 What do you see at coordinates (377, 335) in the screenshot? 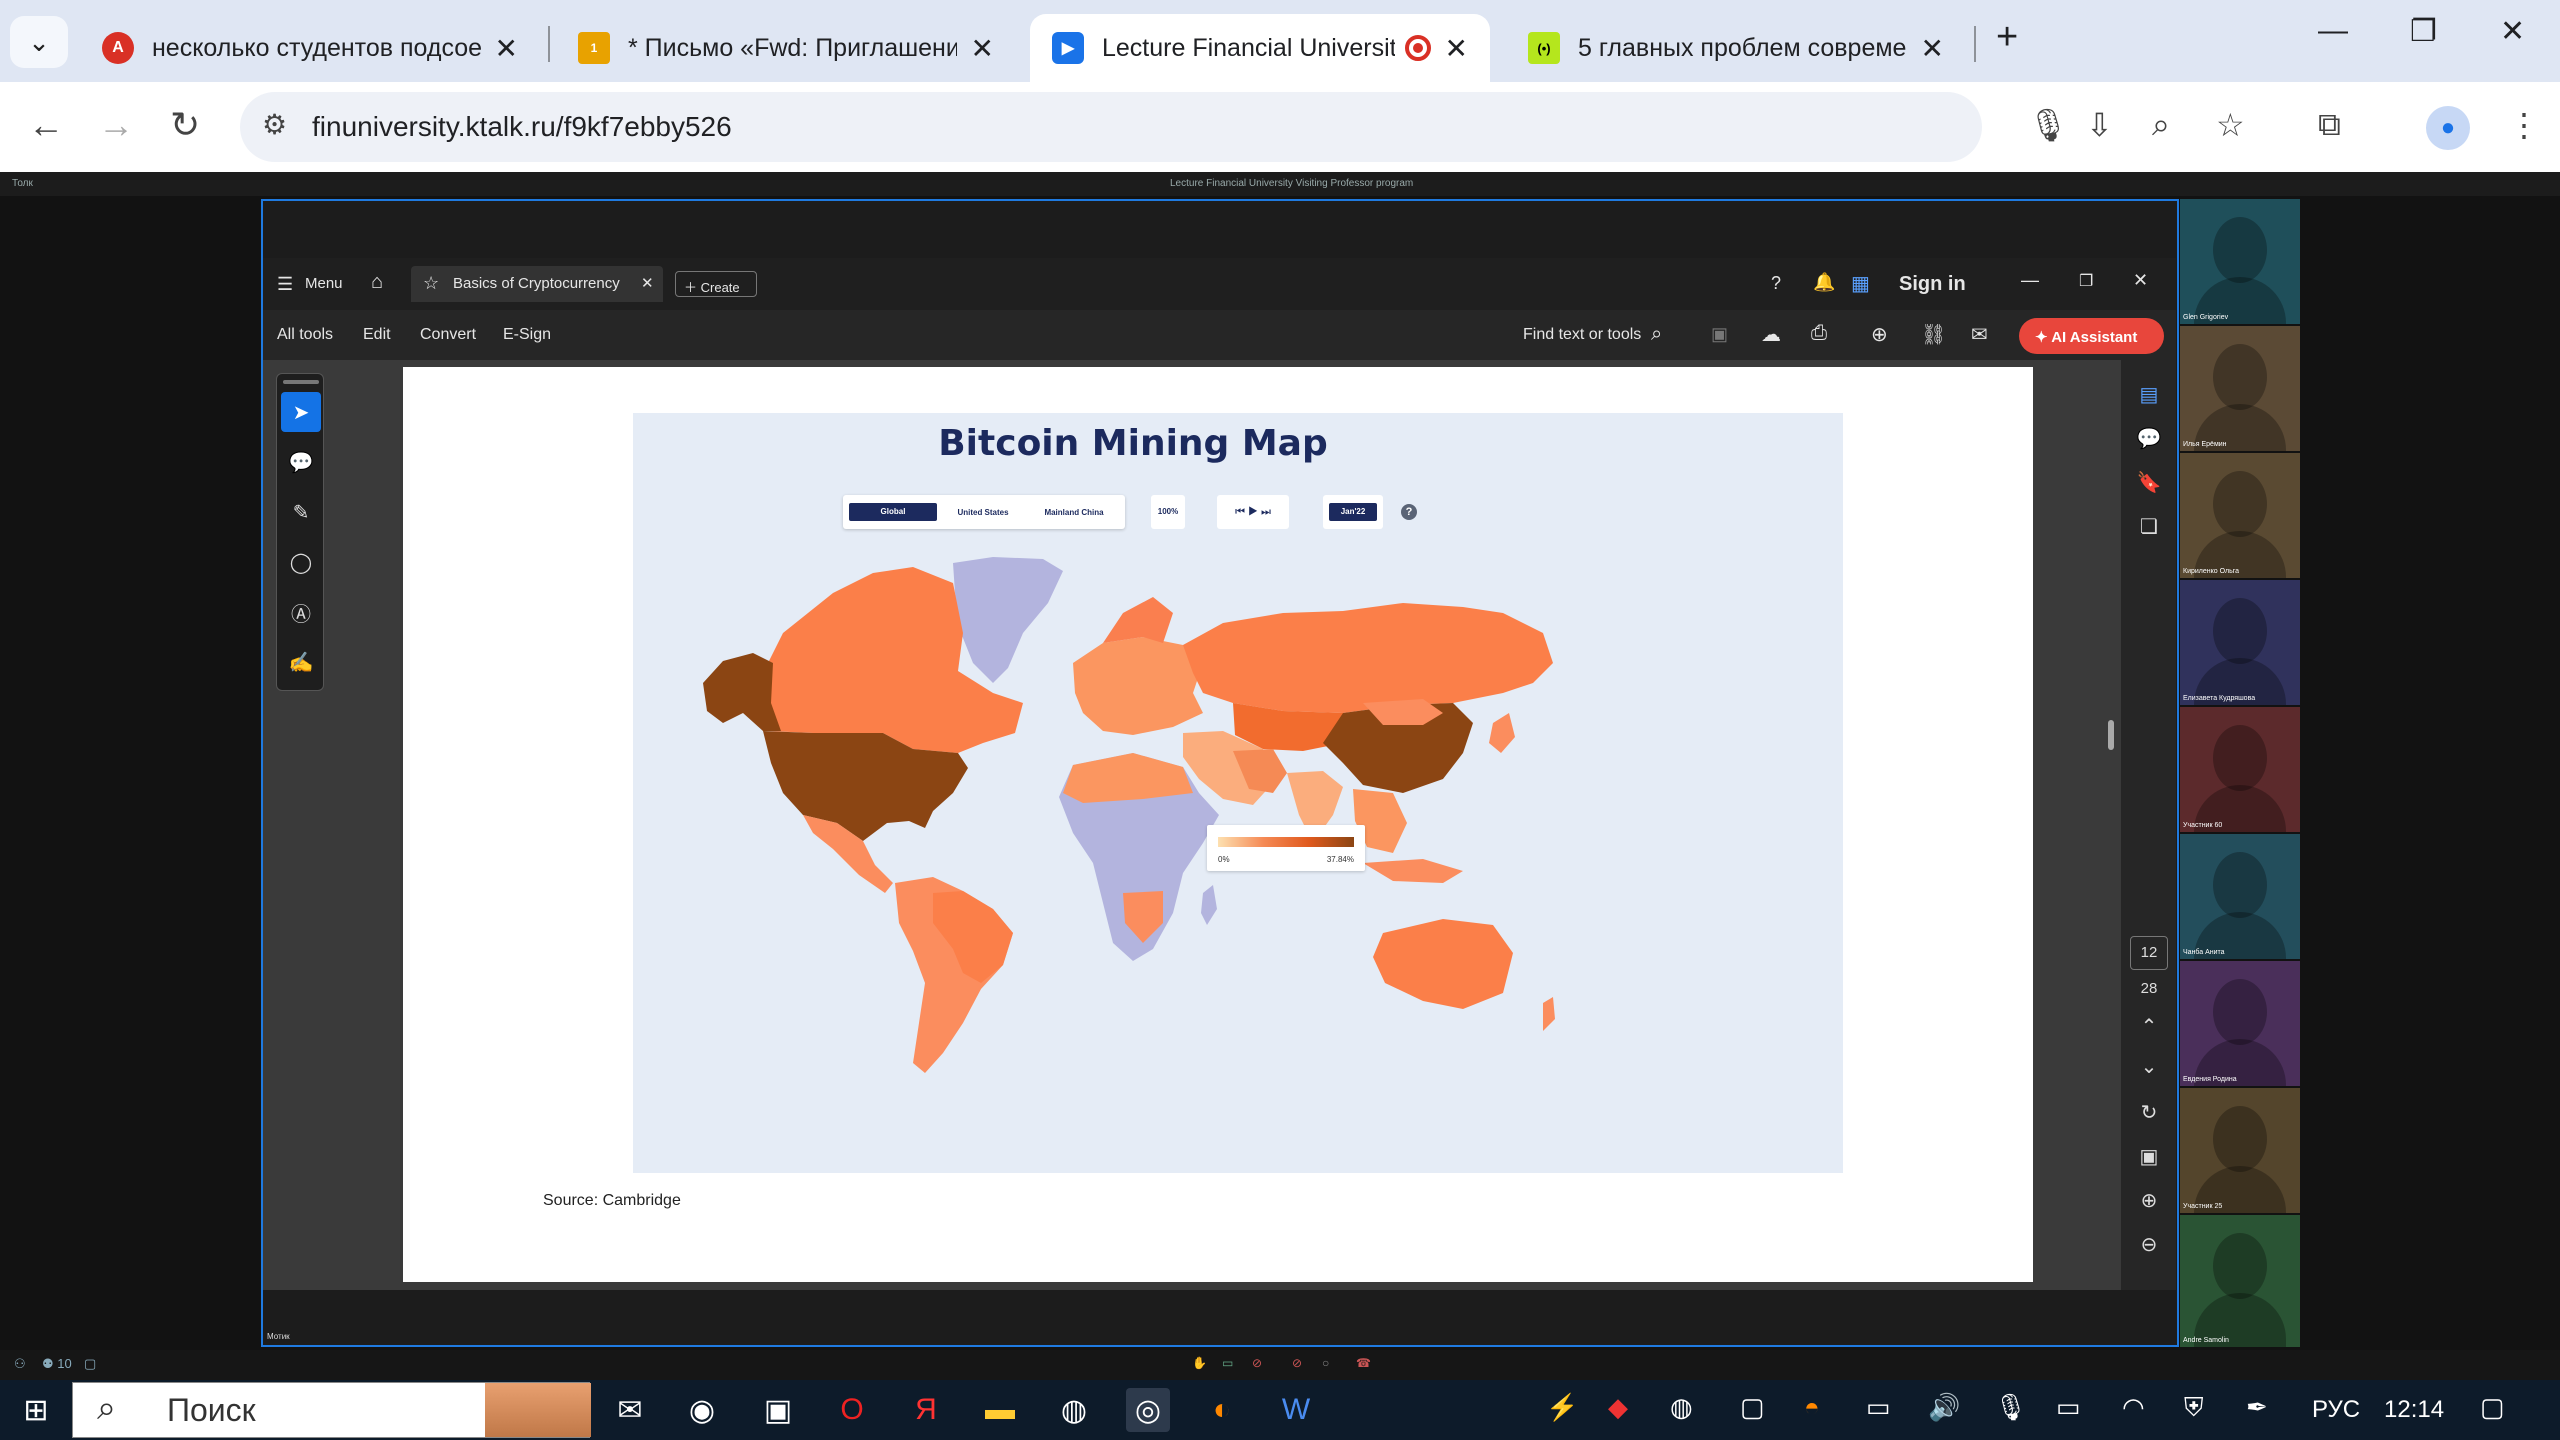
I see `menu-edit: Edit` at bounding box center [377, 335].